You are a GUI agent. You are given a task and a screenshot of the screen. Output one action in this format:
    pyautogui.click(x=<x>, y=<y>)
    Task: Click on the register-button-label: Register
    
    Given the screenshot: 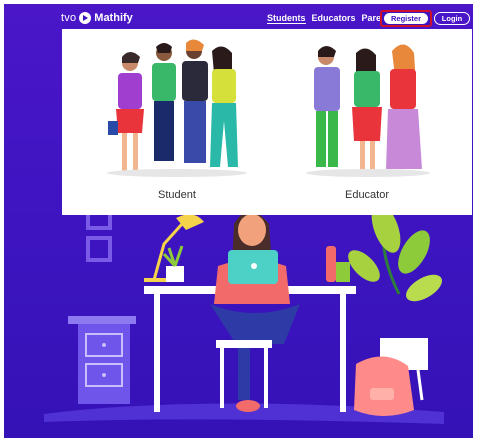 What is the action you would take?
    pyautogui.click(x=406, y=18)
    